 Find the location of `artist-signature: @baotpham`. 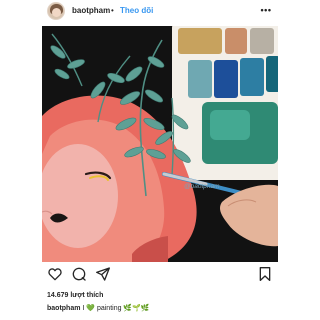

artist-signature: @baotpham is located at coordinates (202, 186).